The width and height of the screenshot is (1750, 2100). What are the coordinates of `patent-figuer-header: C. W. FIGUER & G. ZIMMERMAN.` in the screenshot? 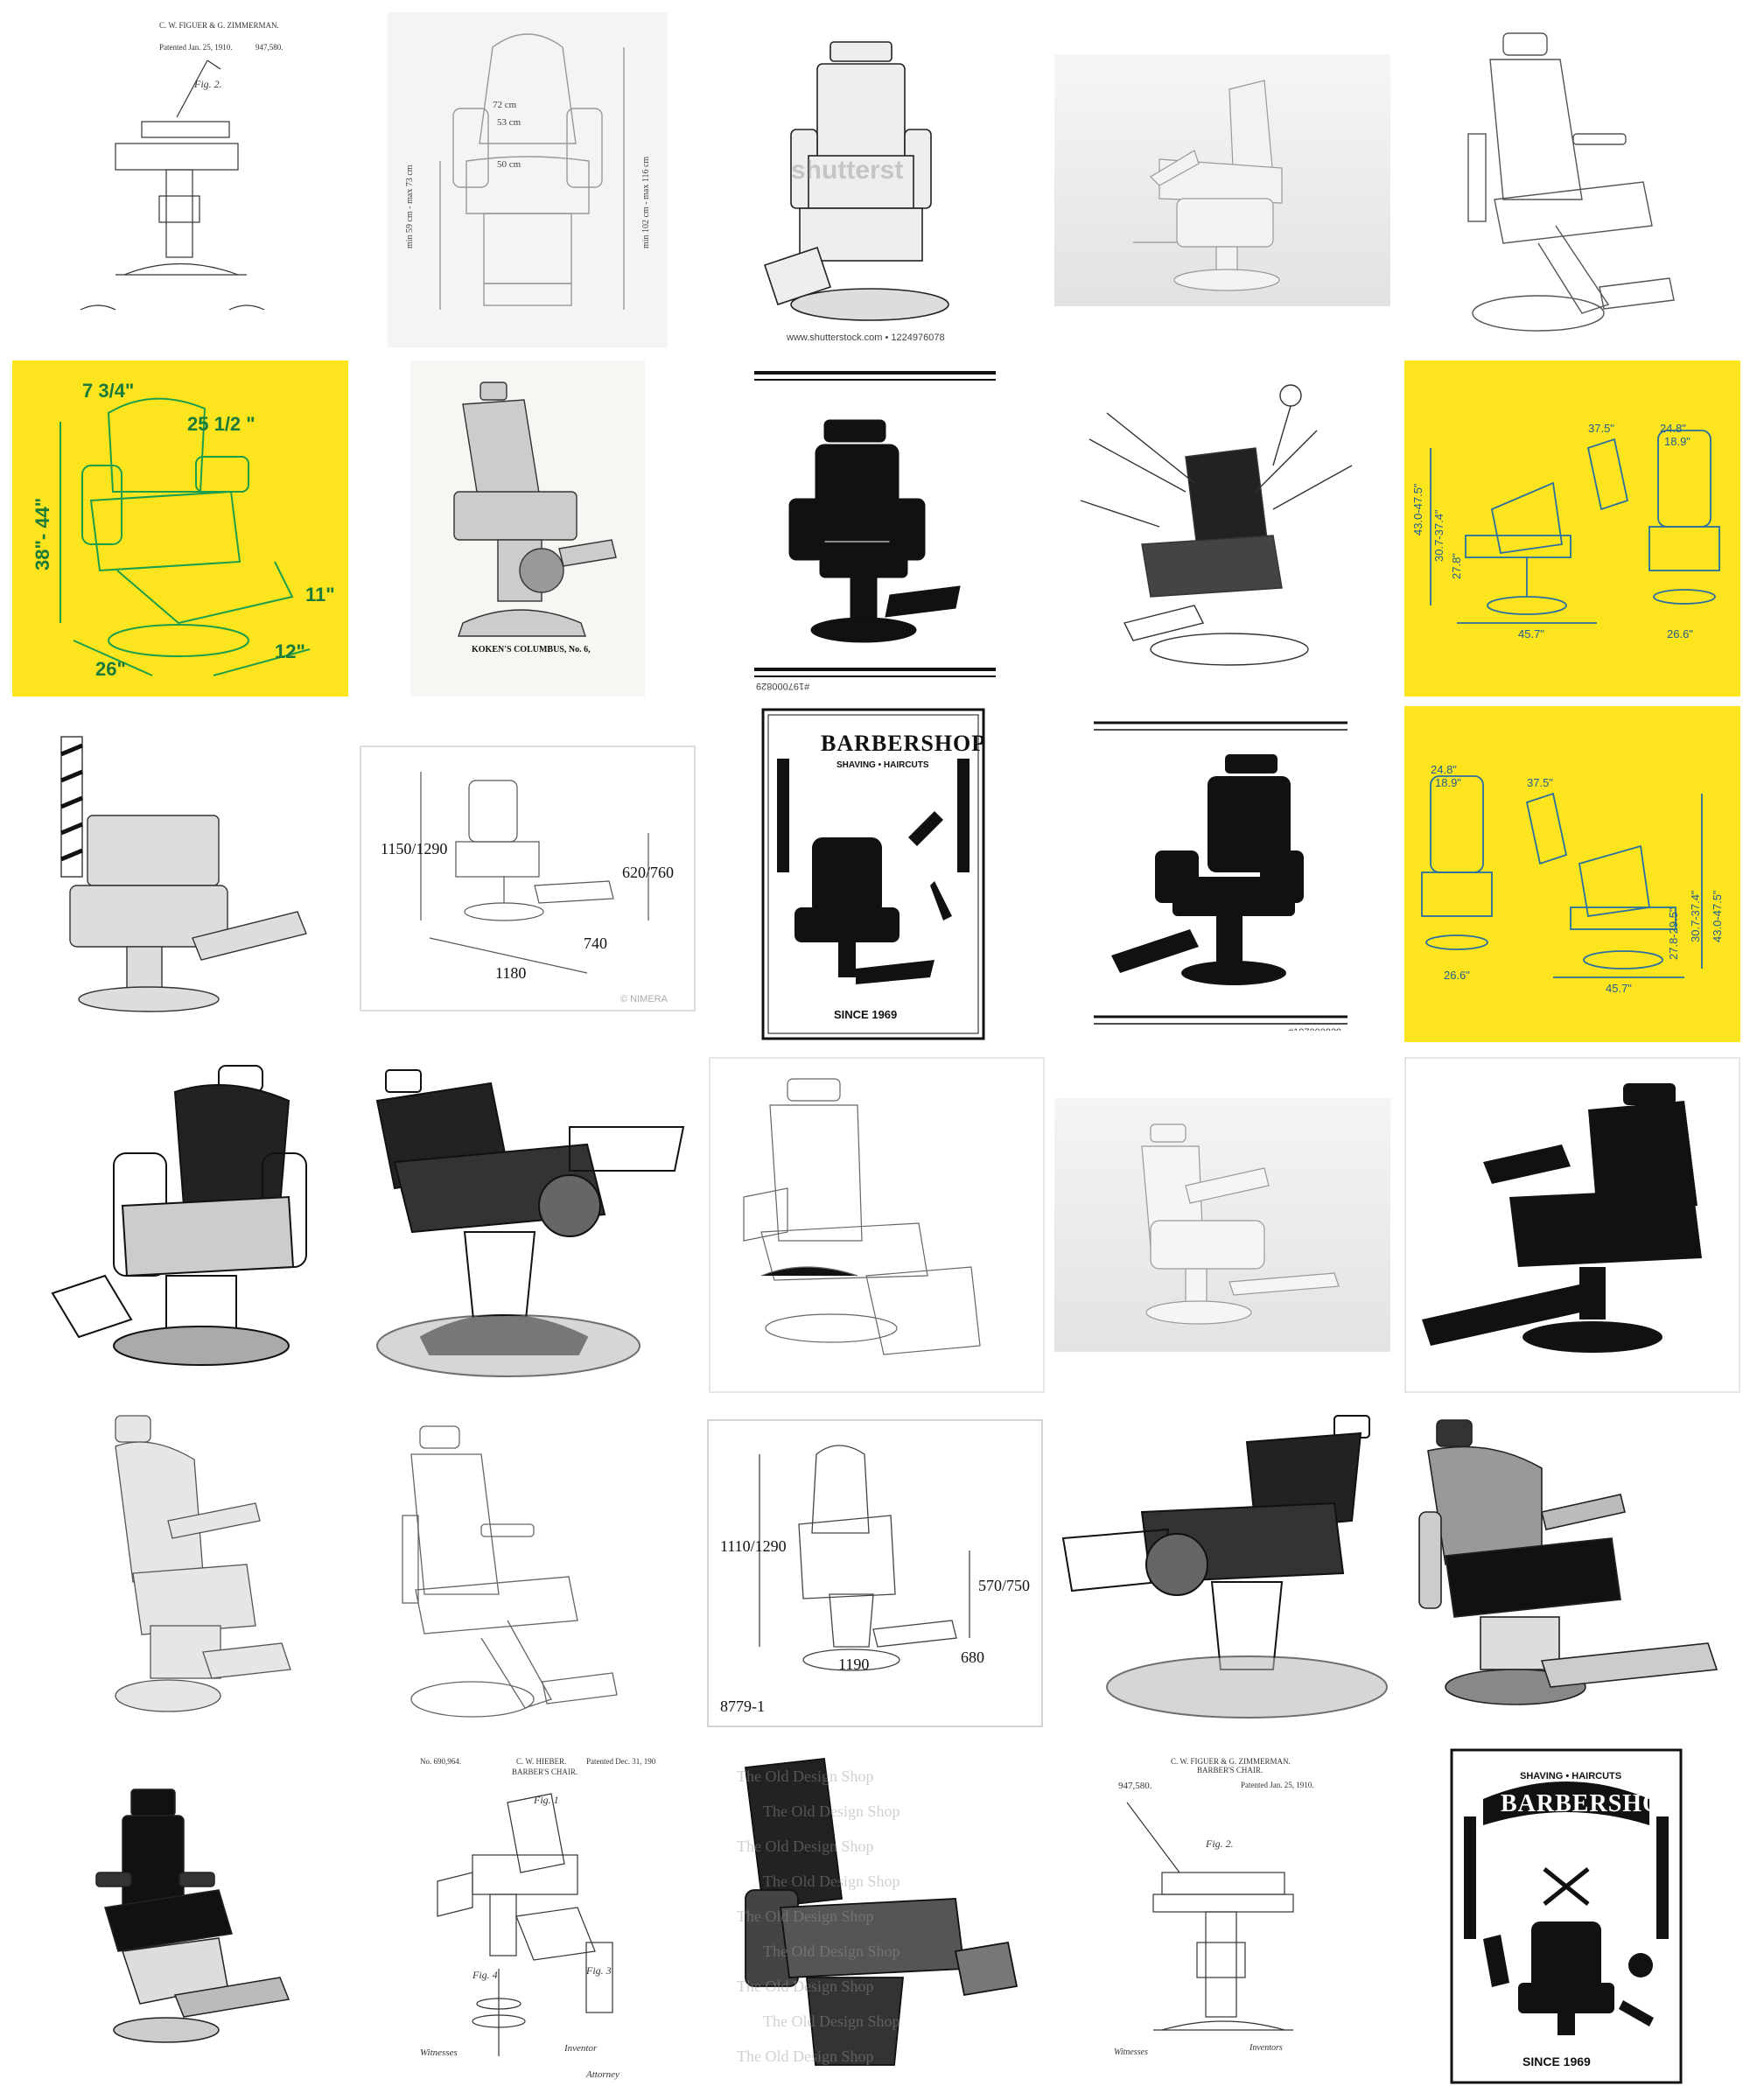 It's located at (1231, 1761).